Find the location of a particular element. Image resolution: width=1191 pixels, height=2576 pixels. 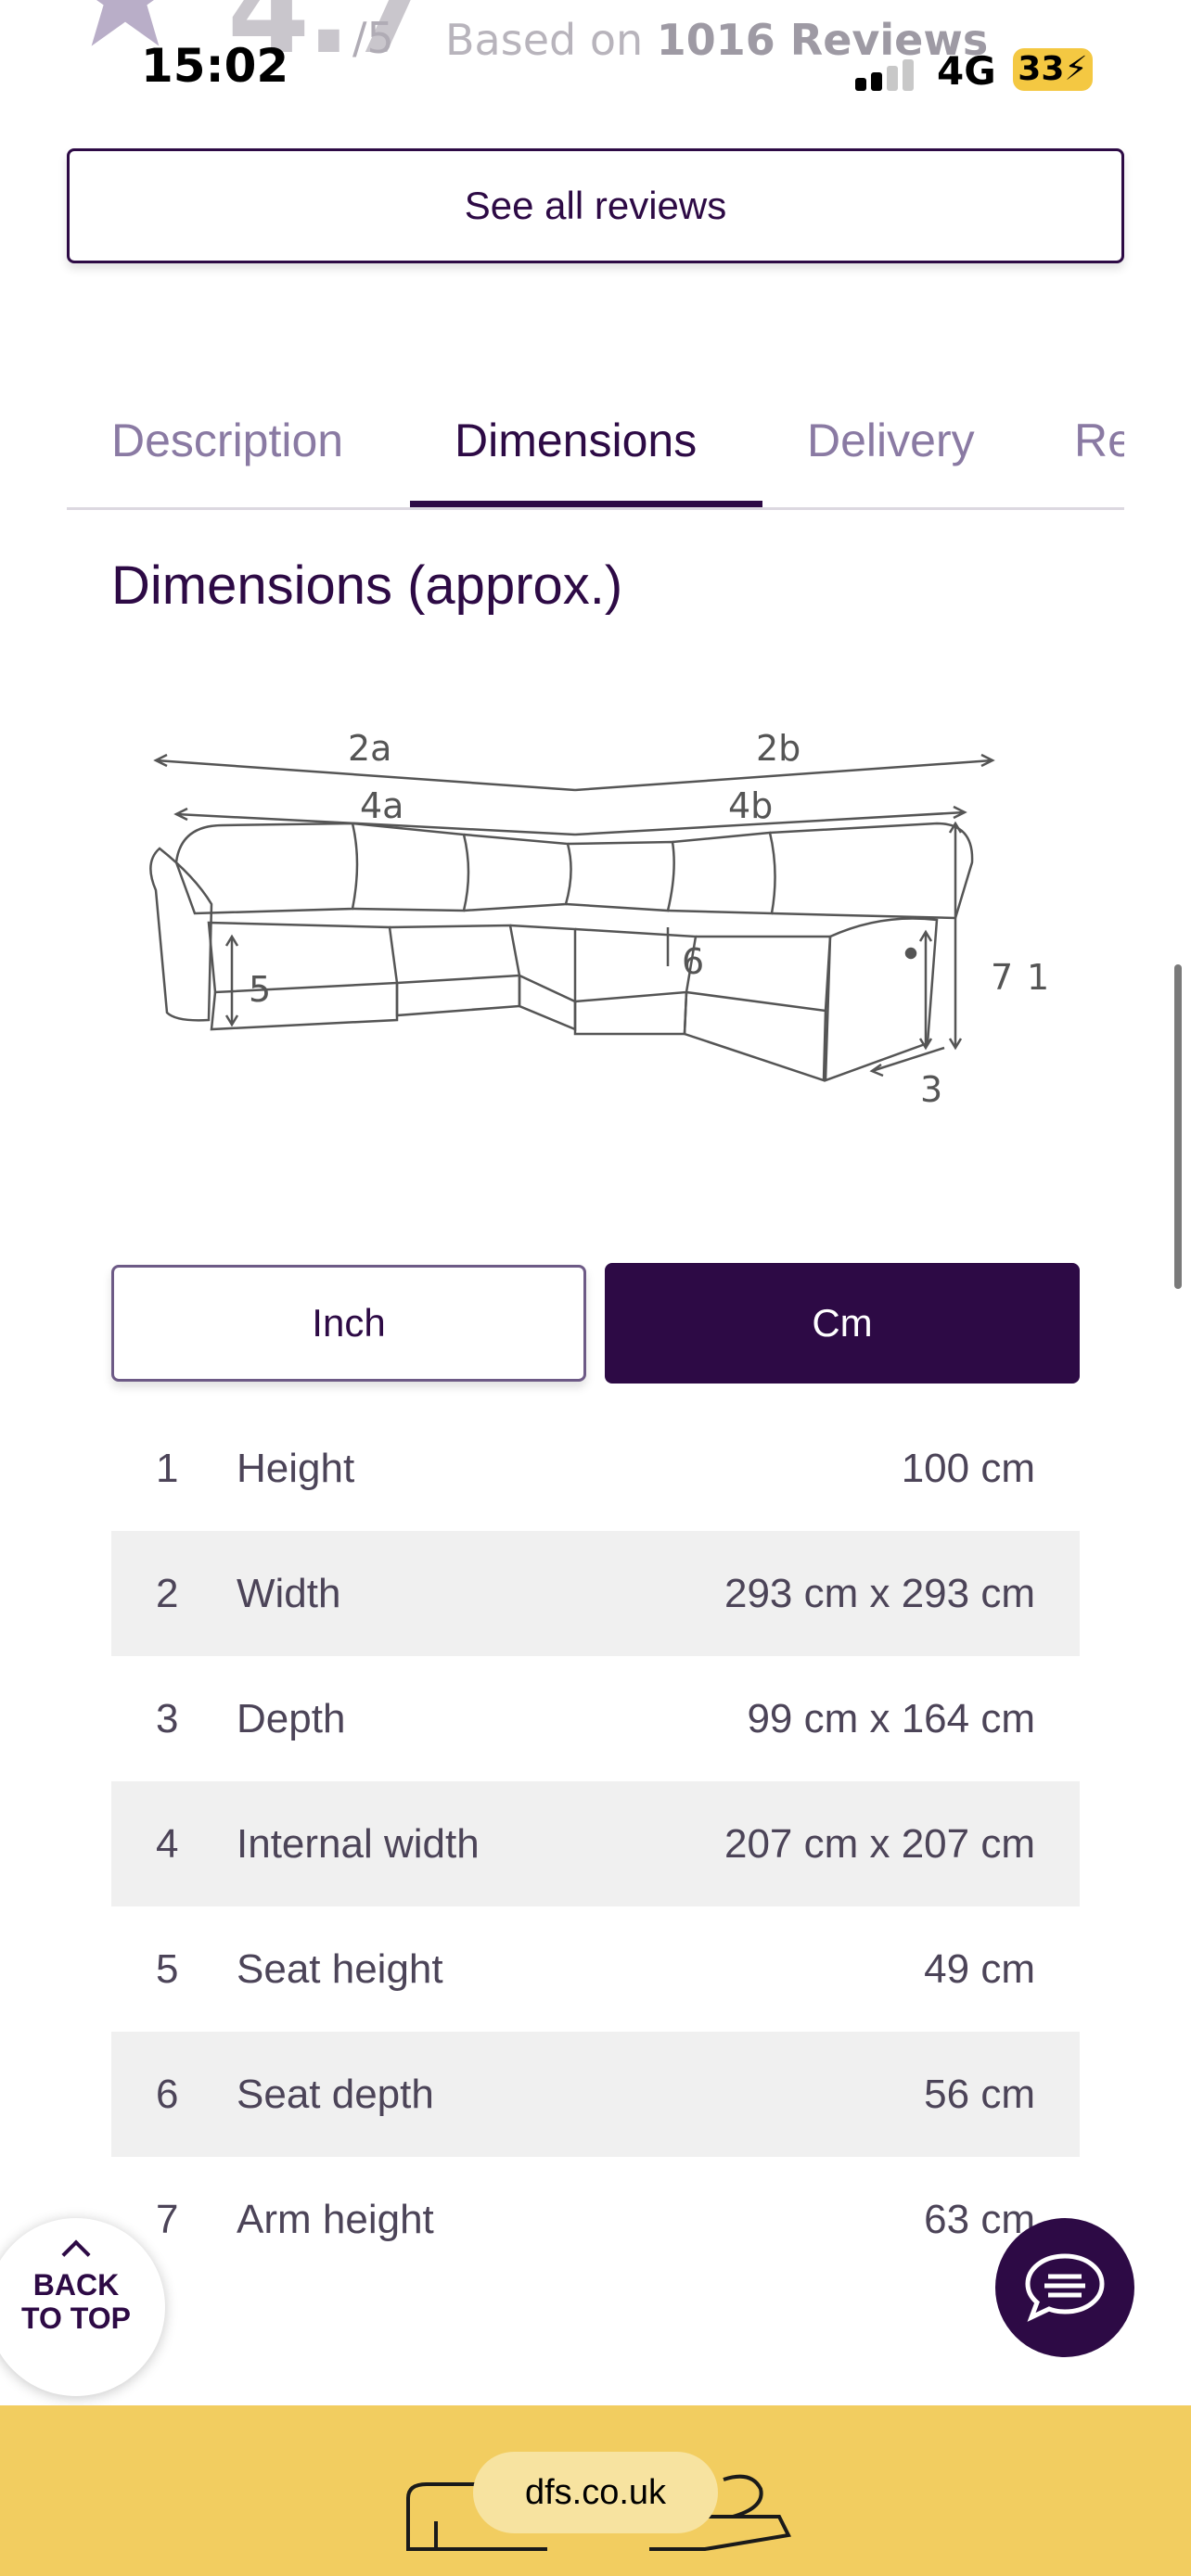

diagram-label-1: 1 is located at coordinates (1038, 977).